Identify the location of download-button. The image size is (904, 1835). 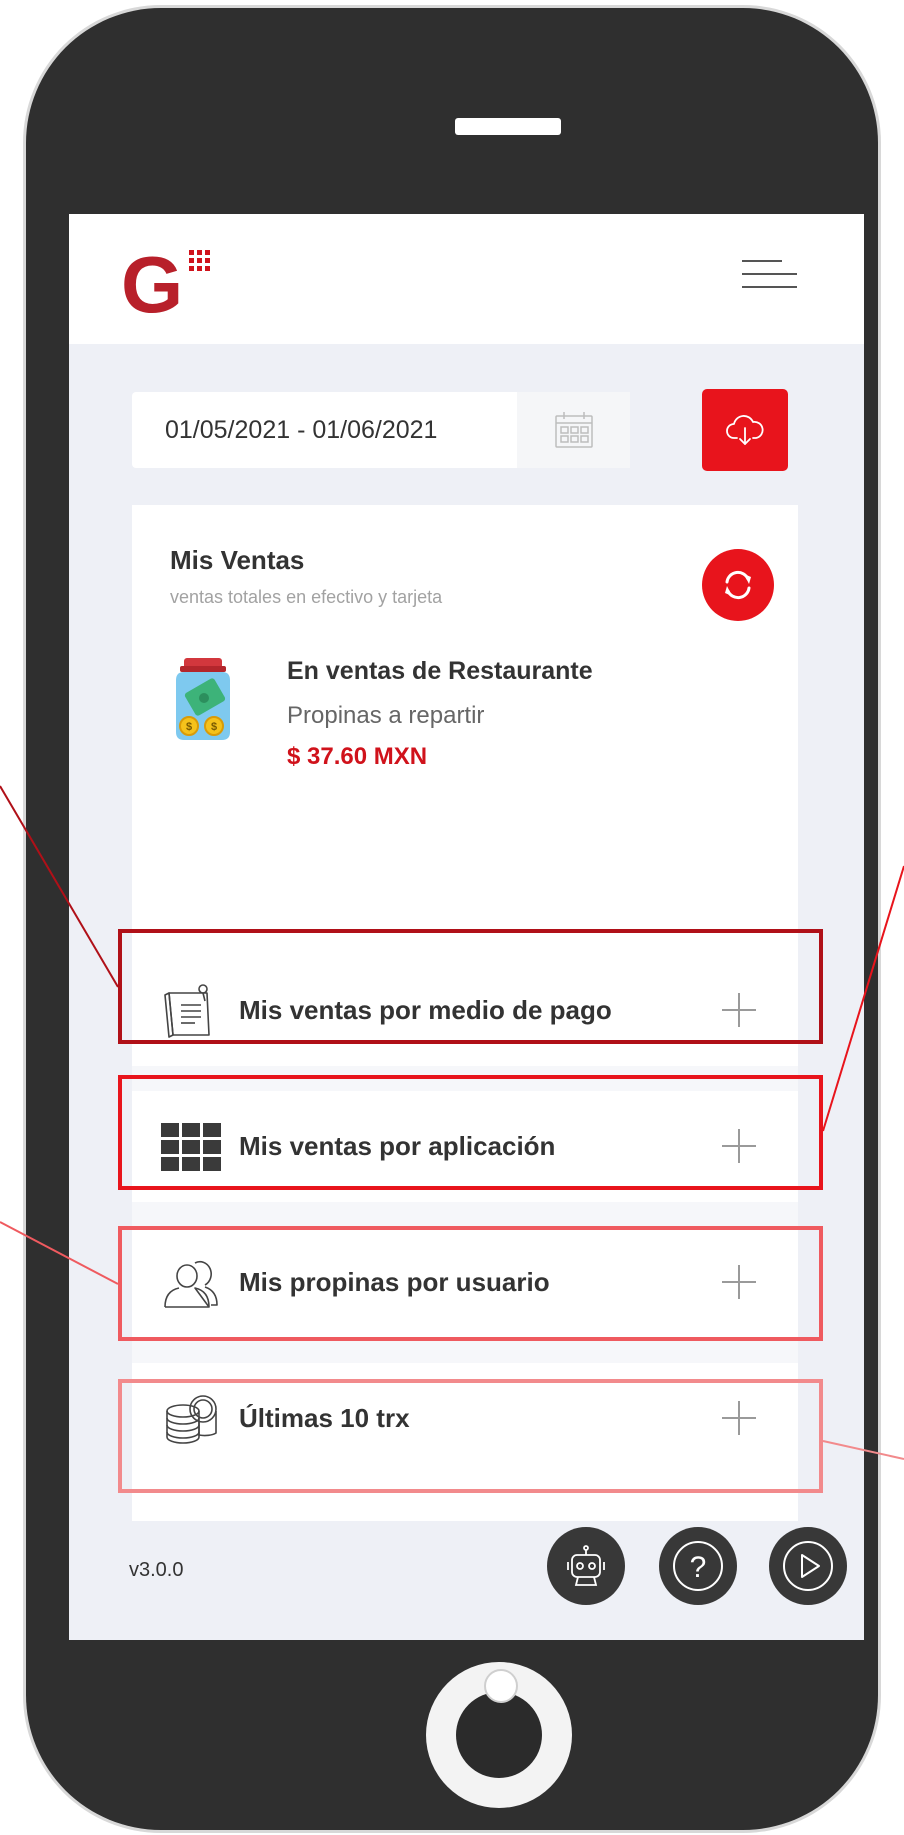
(745, 430).